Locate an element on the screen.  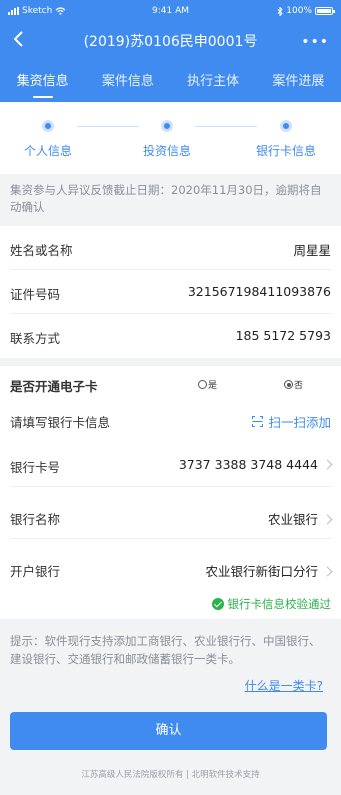
verify-text: 银行卡信息校验通过 is located at coordinates (279, 604).